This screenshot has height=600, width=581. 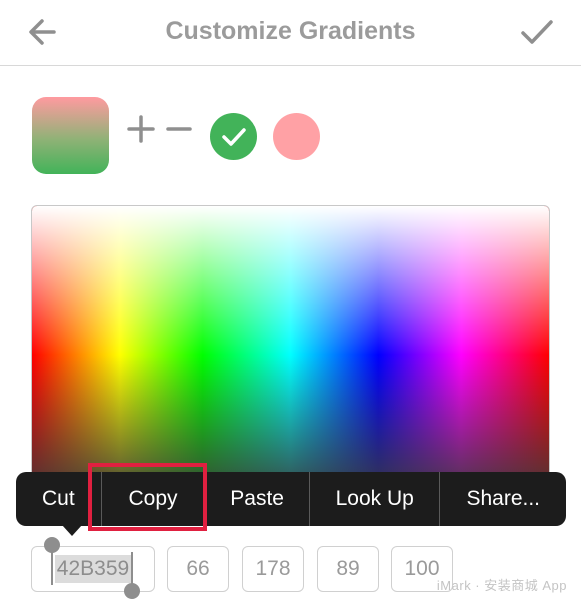 What do you see at coordinates (375, 499) in the screenshot?
I see `menu-item-look-up: Look Up` at bounding box center [375, 499].